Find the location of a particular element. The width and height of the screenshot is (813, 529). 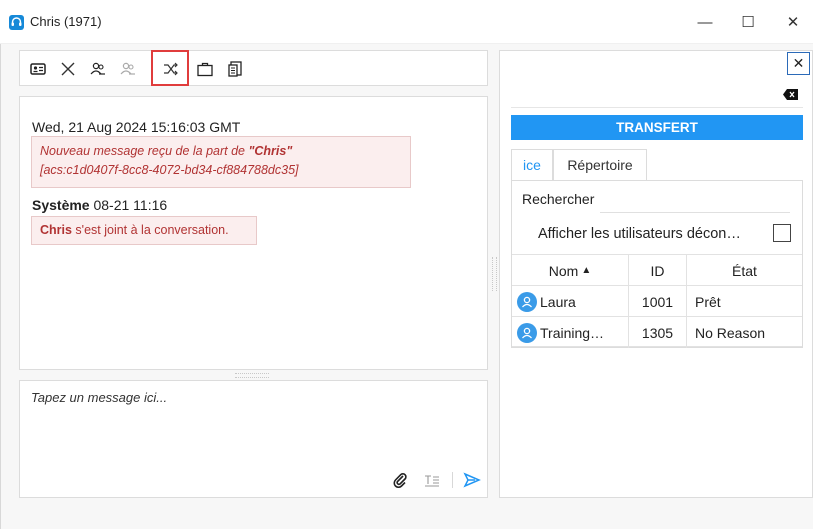

system-time: 08-21 11:16 is located at coordinates (130, 205).